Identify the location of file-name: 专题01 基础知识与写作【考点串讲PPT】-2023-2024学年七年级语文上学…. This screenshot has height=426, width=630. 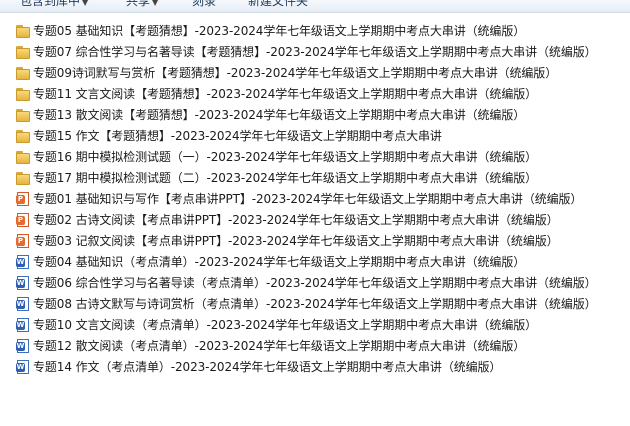
(308, 199).